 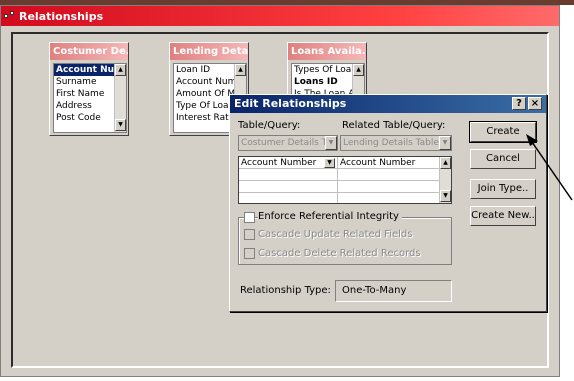 What do you see at coordinates (205, 82) in the screenshot?
I see `field-item: Account Numb` at bounding box center [205, 82].